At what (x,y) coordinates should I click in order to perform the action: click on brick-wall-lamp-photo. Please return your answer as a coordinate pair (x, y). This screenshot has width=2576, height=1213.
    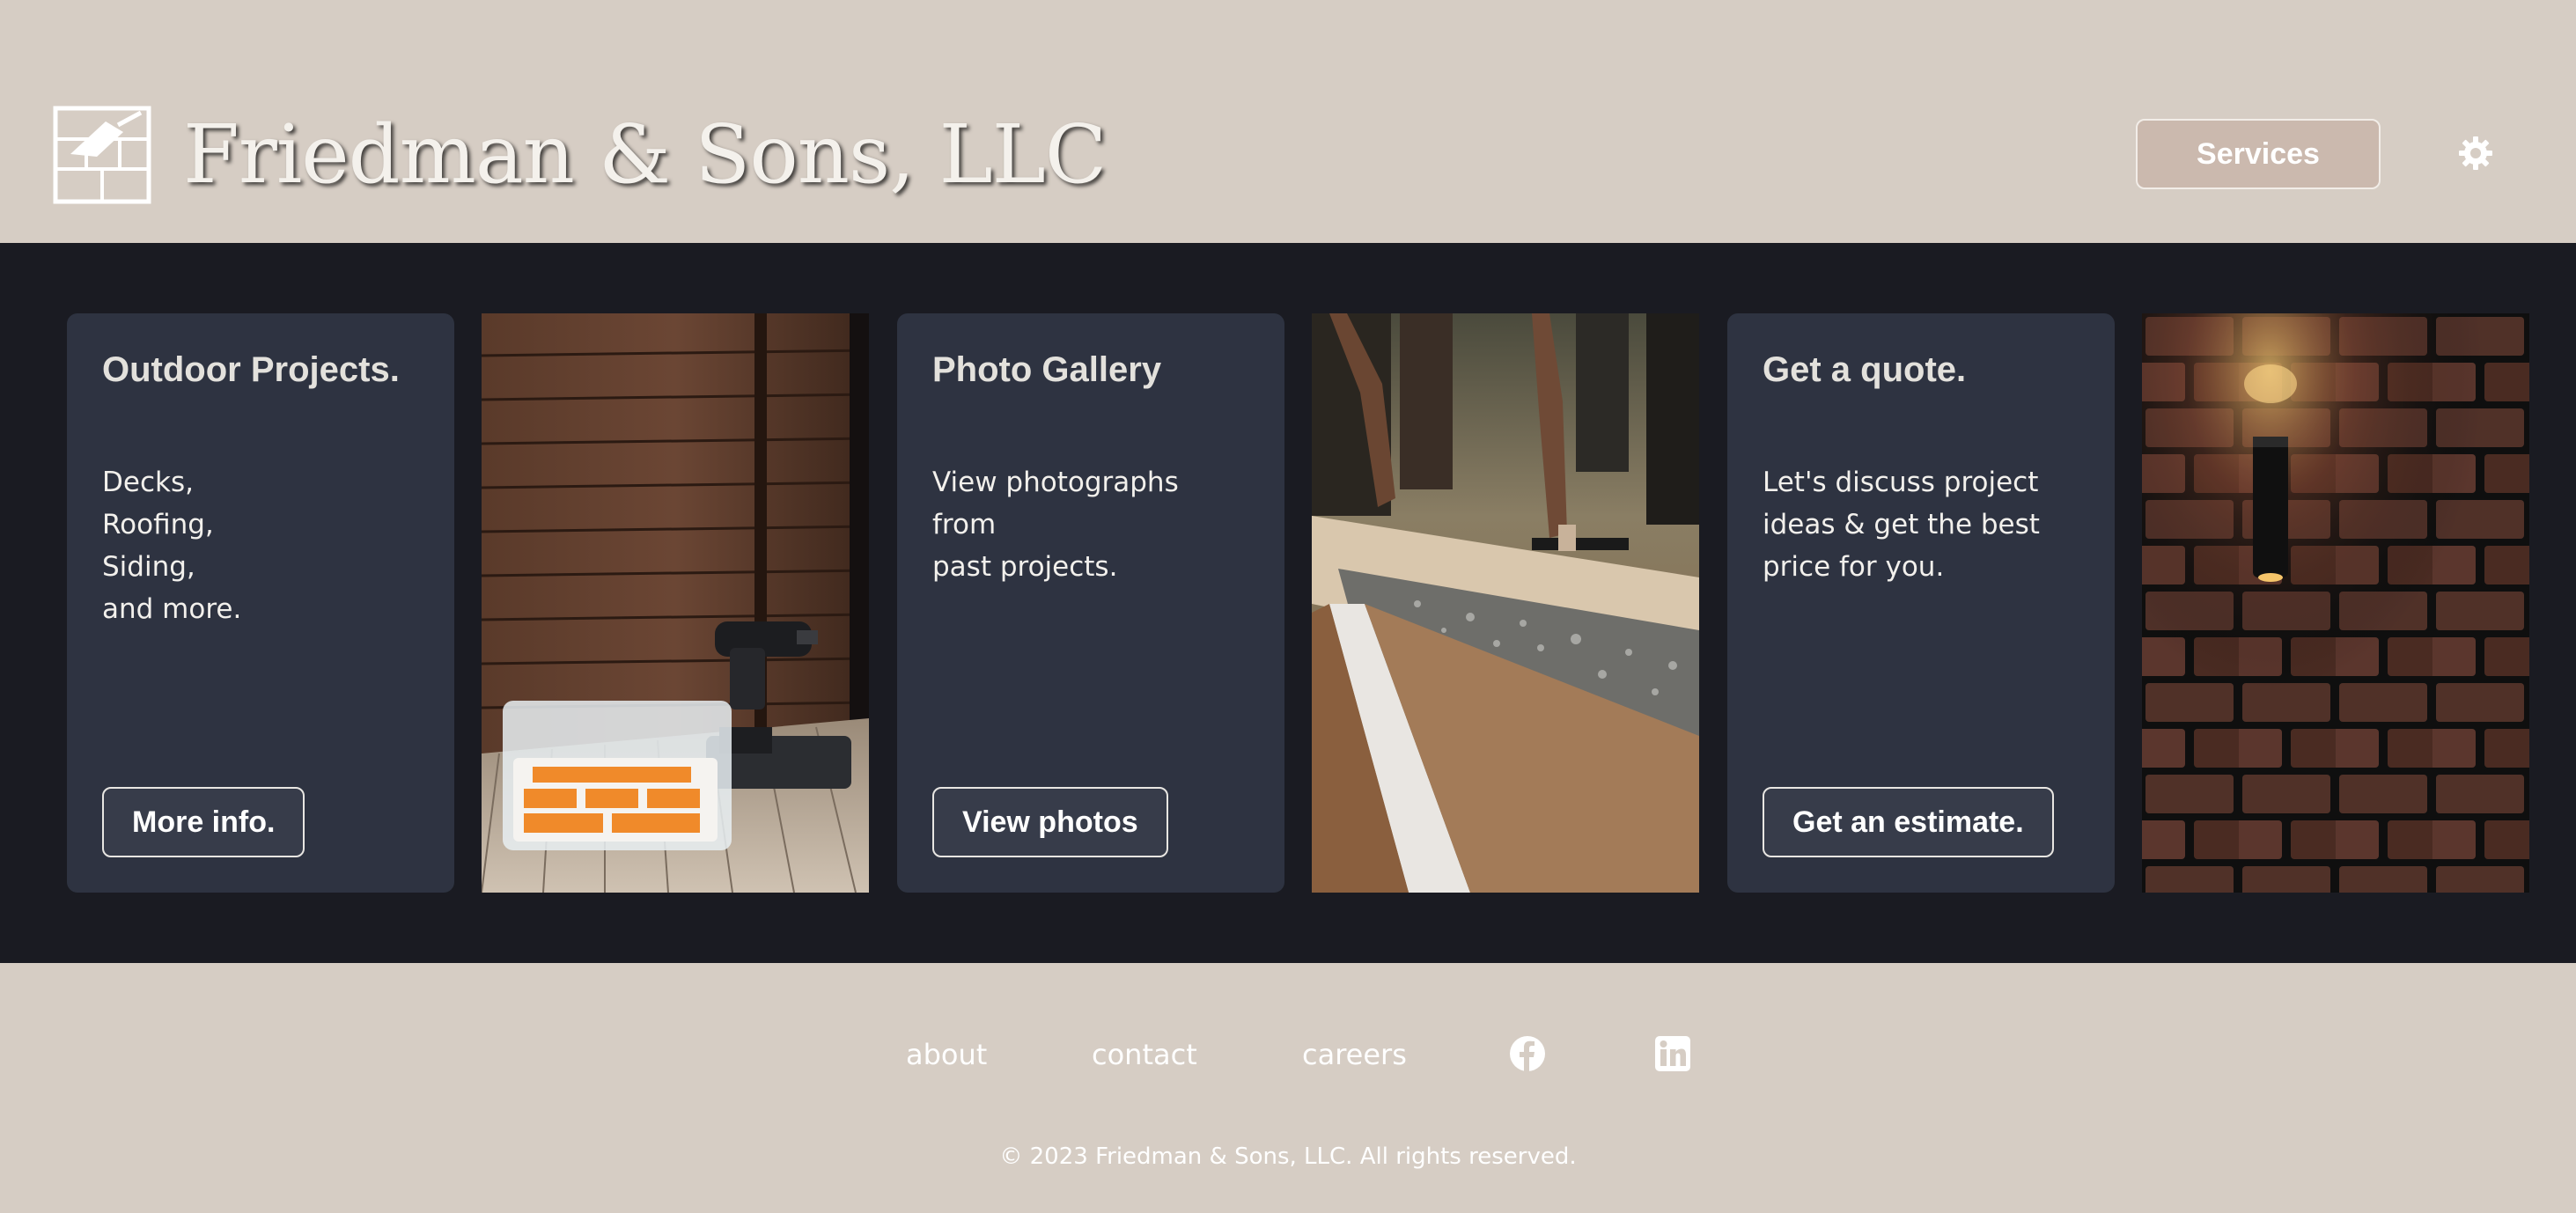
    Looking at the image, I should click on (2335, 603).